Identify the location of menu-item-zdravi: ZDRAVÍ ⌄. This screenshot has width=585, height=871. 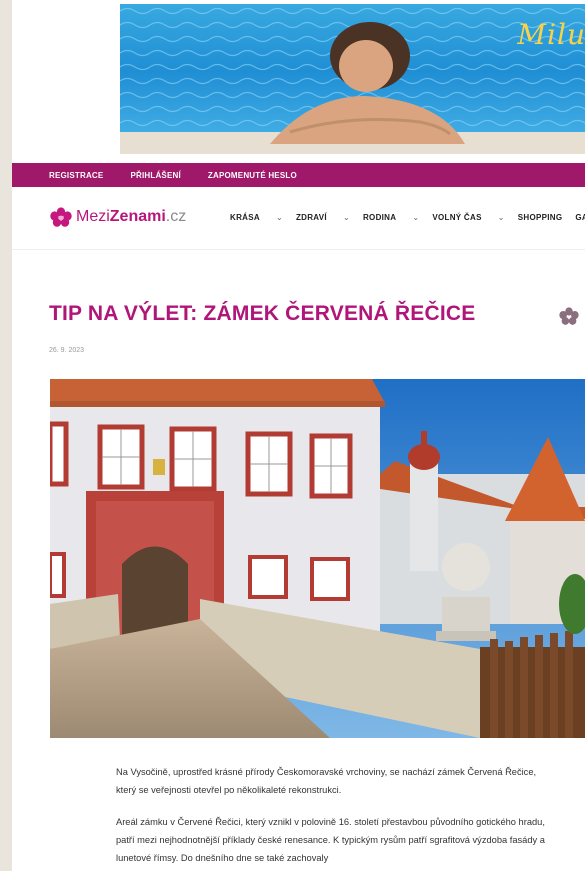
(323, 217).